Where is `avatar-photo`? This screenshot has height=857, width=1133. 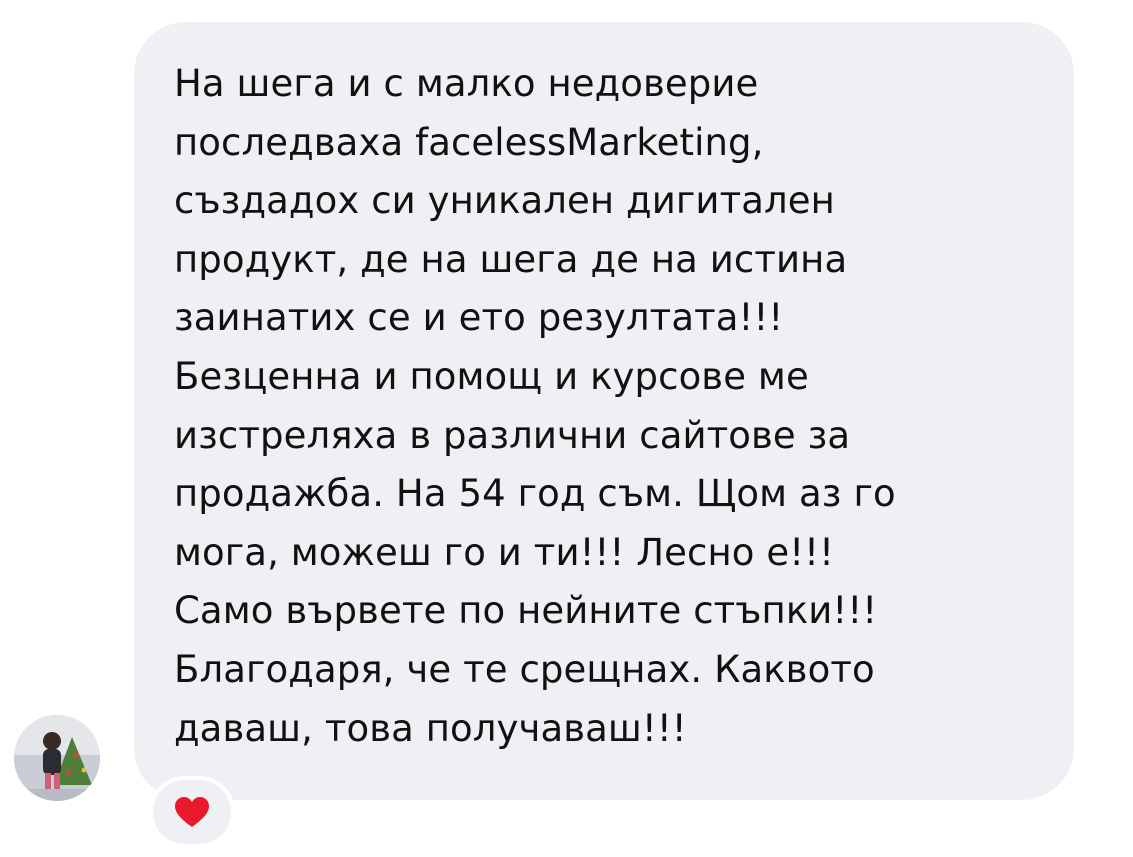
avatar-photo is located at coordinates (57, 758).